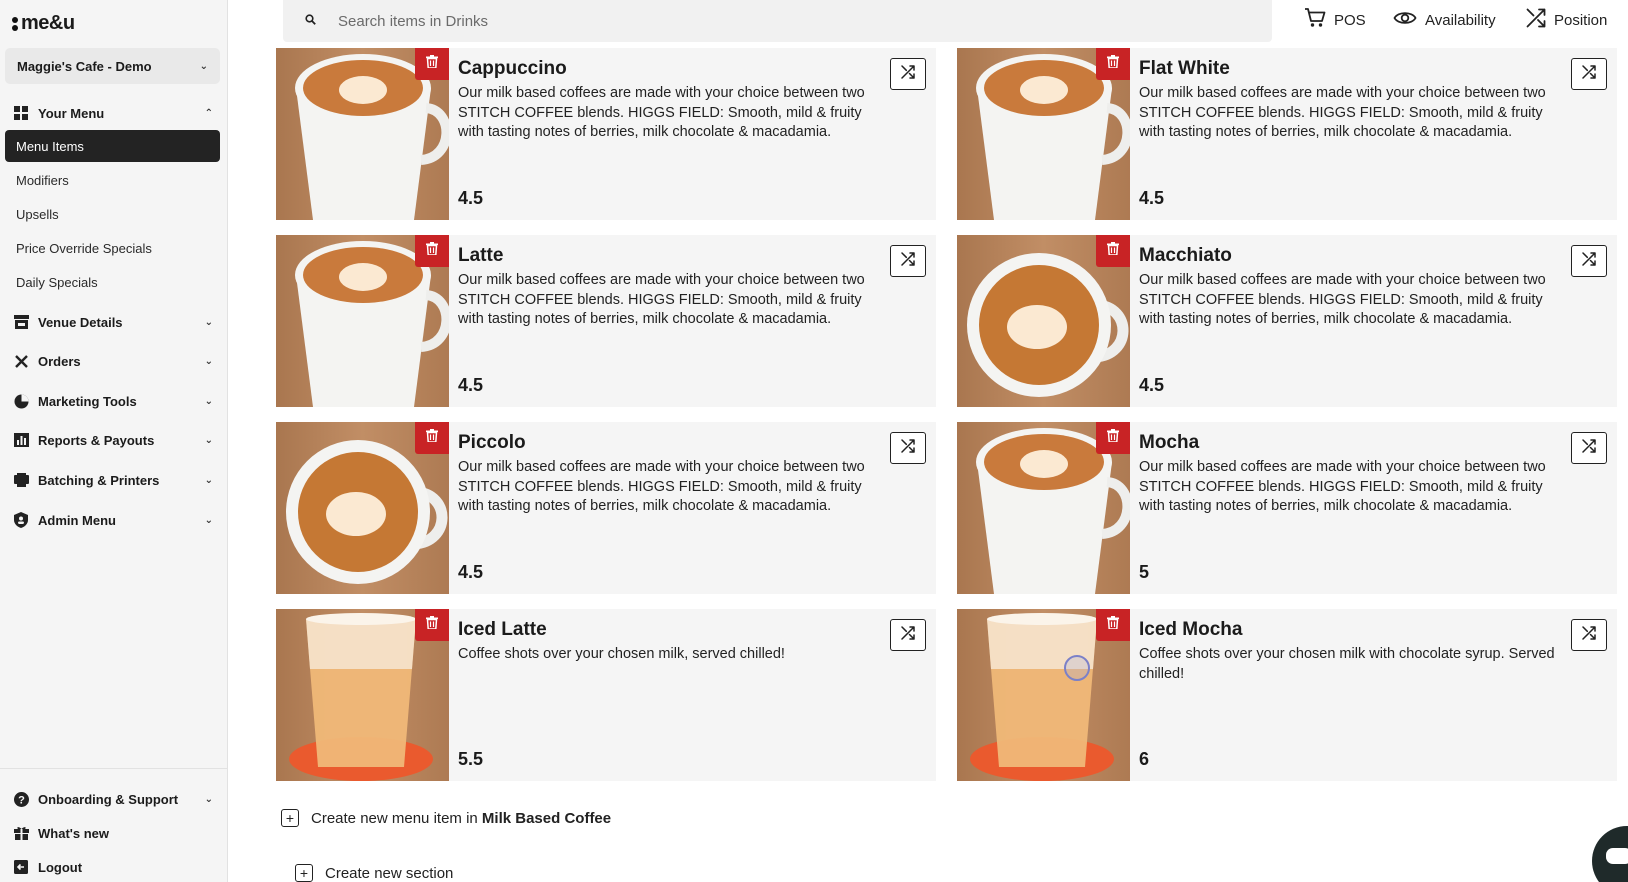 This screenshot has height=882, width=1628. I want to click on nav-admin-menu: Admin Menu ⌄, so click(113, 520).